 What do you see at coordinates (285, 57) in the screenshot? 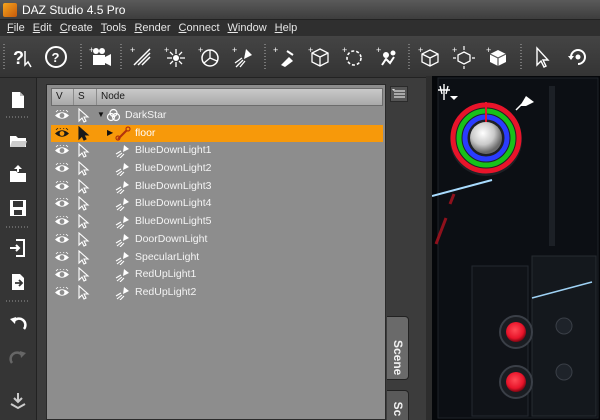
I see `create-primitive-icon: +` at bounding box center [285, 57].